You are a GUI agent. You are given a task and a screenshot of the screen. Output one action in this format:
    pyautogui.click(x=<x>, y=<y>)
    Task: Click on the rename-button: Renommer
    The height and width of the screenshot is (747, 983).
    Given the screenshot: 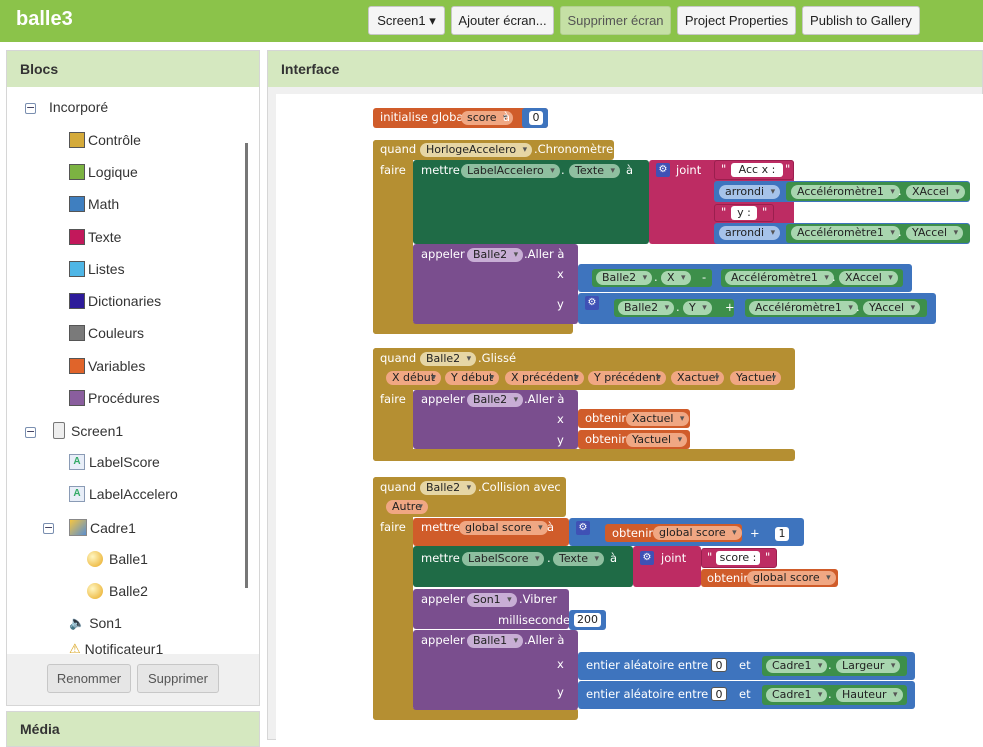 What is the action you would take?
    pyautogui.click(x=89, y=678)
    